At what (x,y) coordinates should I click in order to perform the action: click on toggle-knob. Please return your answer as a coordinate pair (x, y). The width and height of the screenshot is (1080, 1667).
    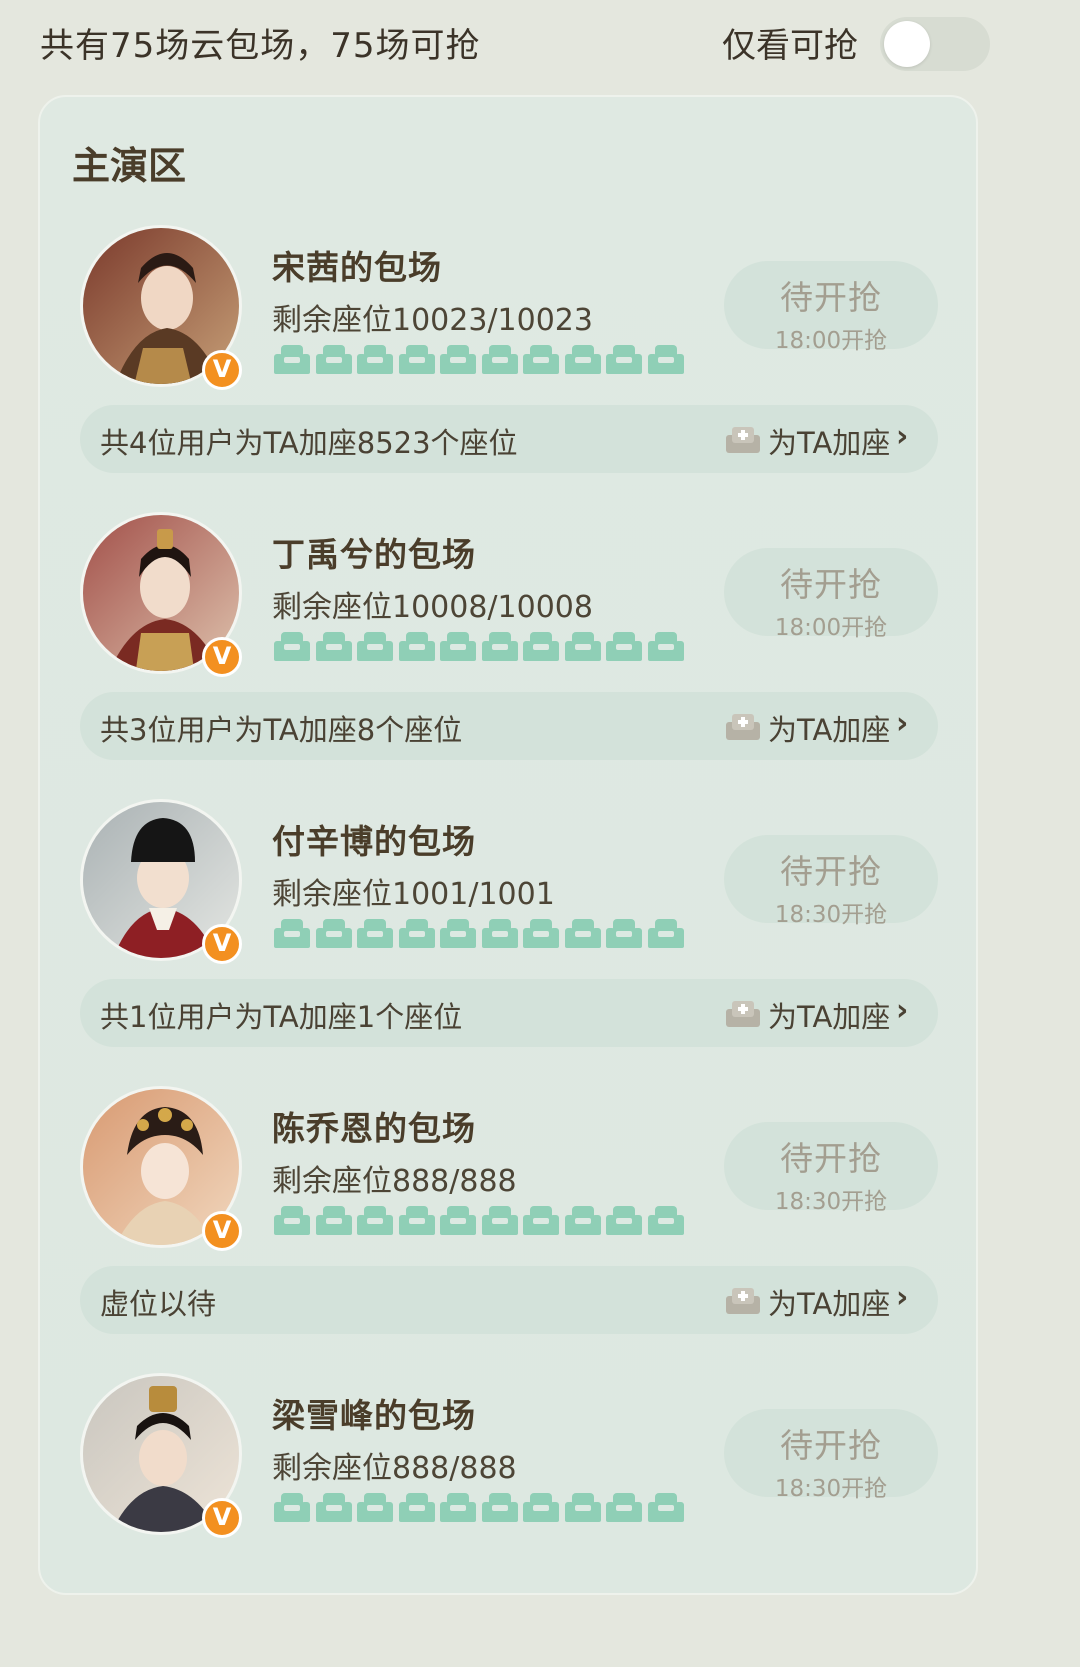
    Looking at the image, I should click on (907, 44).